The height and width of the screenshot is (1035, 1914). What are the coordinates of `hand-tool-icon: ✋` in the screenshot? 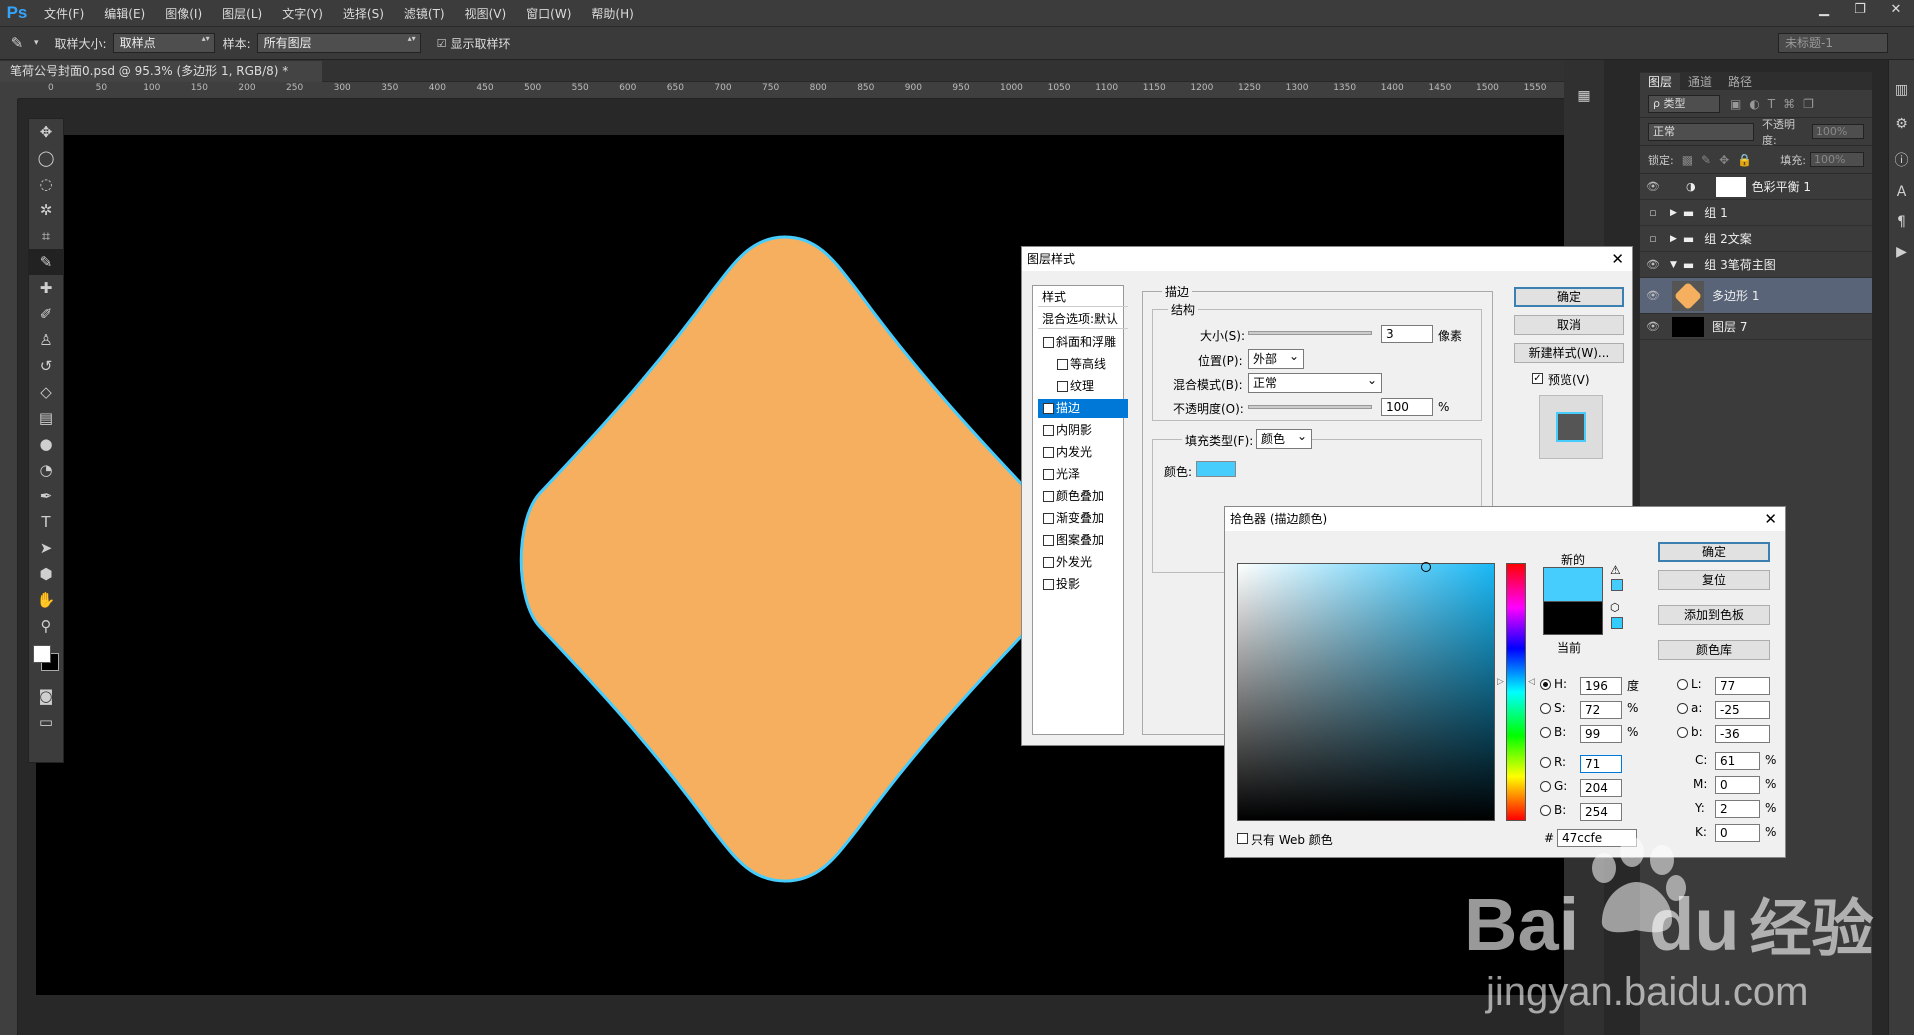 It's located at (46, 600).